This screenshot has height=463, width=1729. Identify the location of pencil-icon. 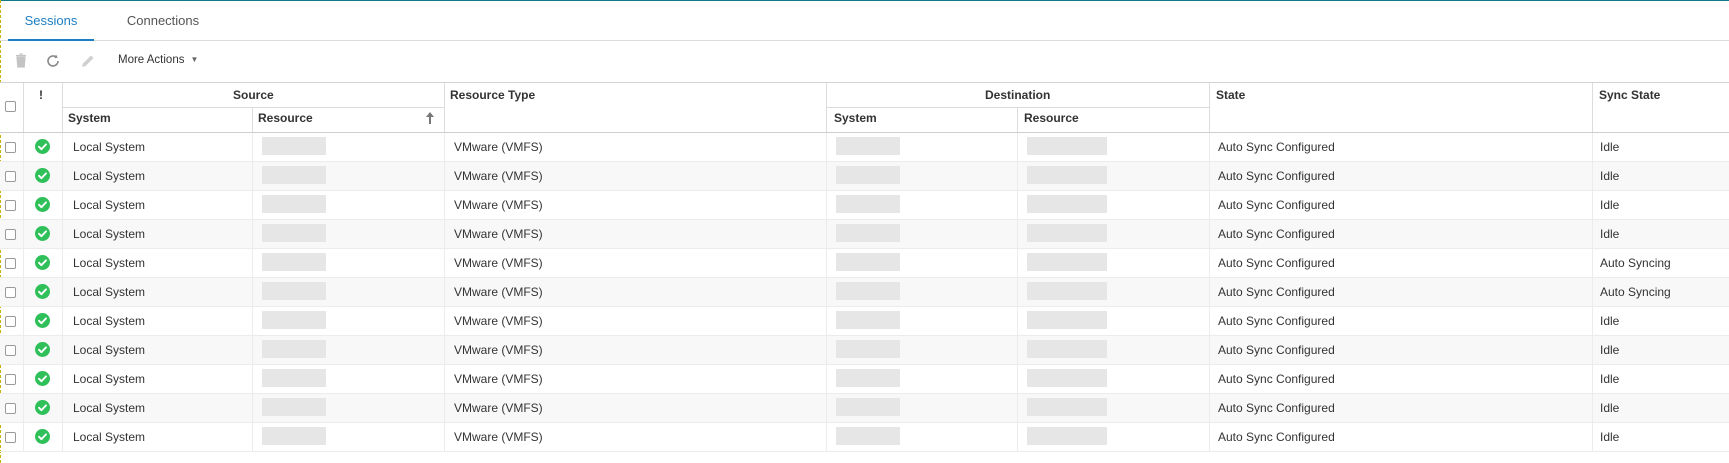
(88, 61).